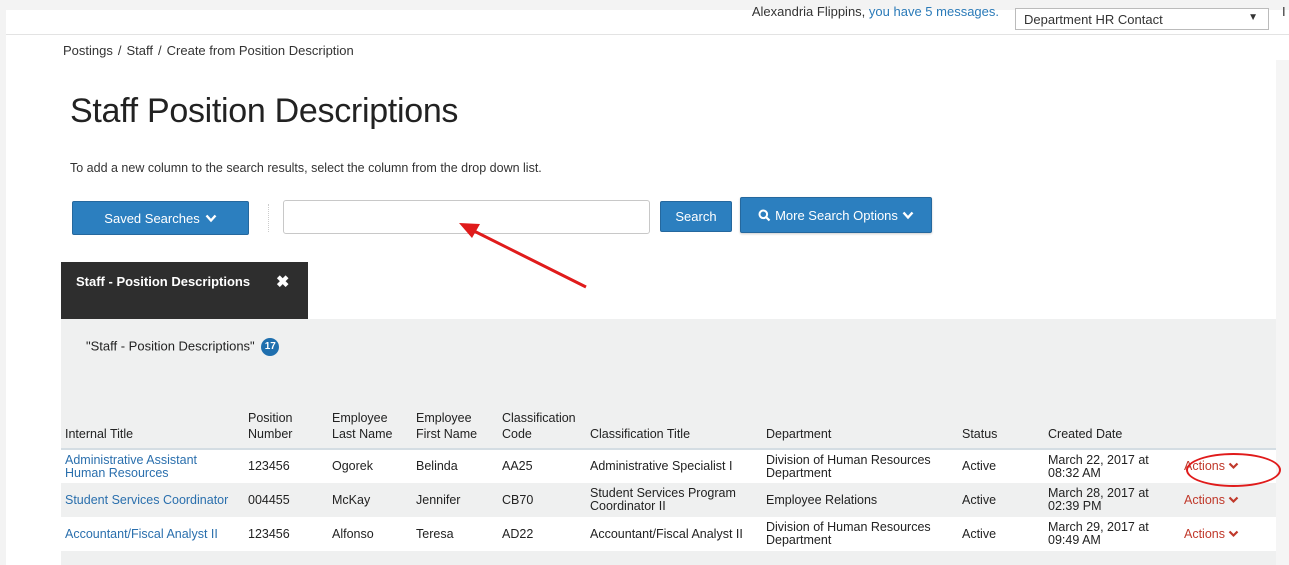  What do you see at coordinates (260, 50) in the screenshot?
I see `breadcrumb-item-current: Create from Position Description` at bounding box center [260, 50].